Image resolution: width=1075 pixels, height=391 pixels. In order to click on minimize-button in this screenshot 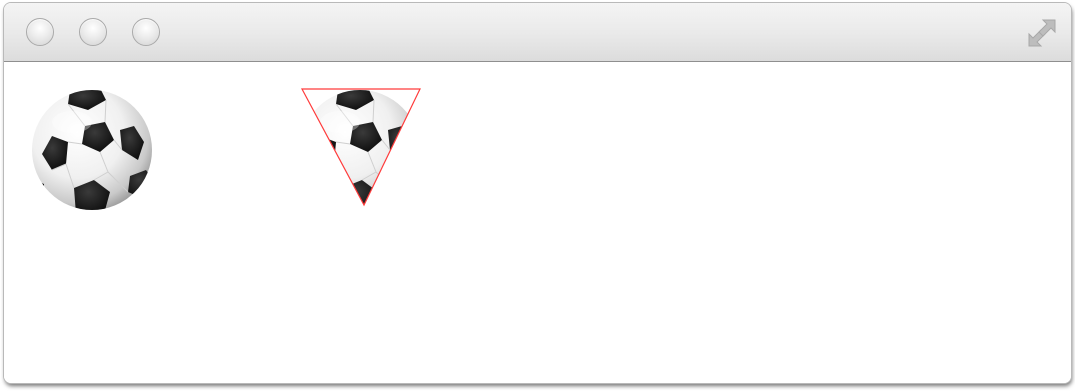, I will do `click(93, 32)`.